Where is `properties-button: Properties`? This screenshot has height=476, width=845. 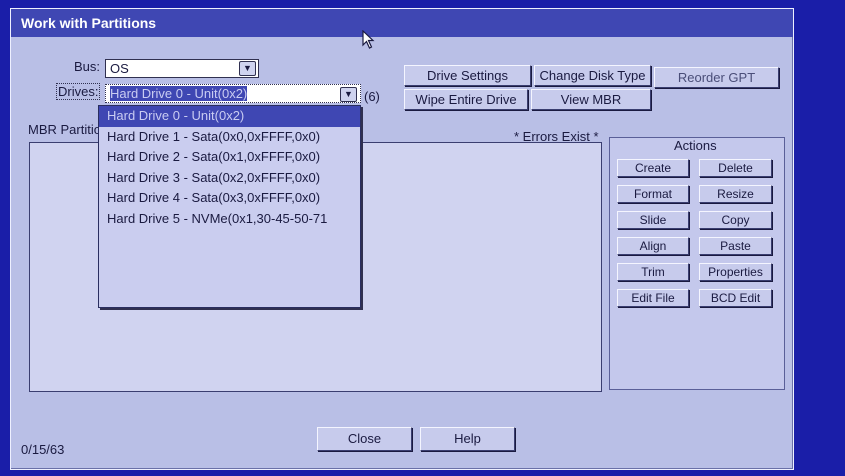
properties-button: Properties is located at coordinates (735, 272).